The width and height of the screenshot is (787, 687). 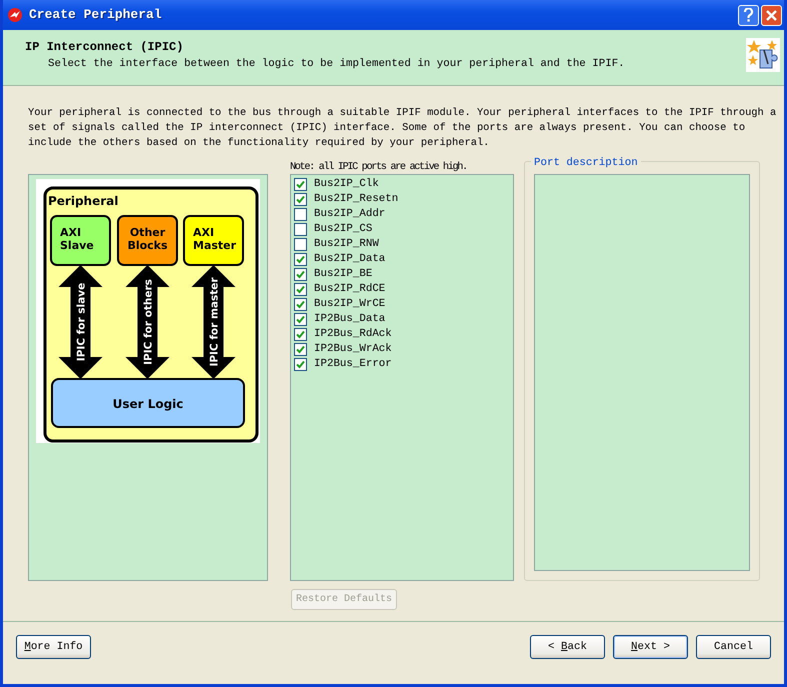 I want to click on block: AXI Slave, so click(x=80, y=240).